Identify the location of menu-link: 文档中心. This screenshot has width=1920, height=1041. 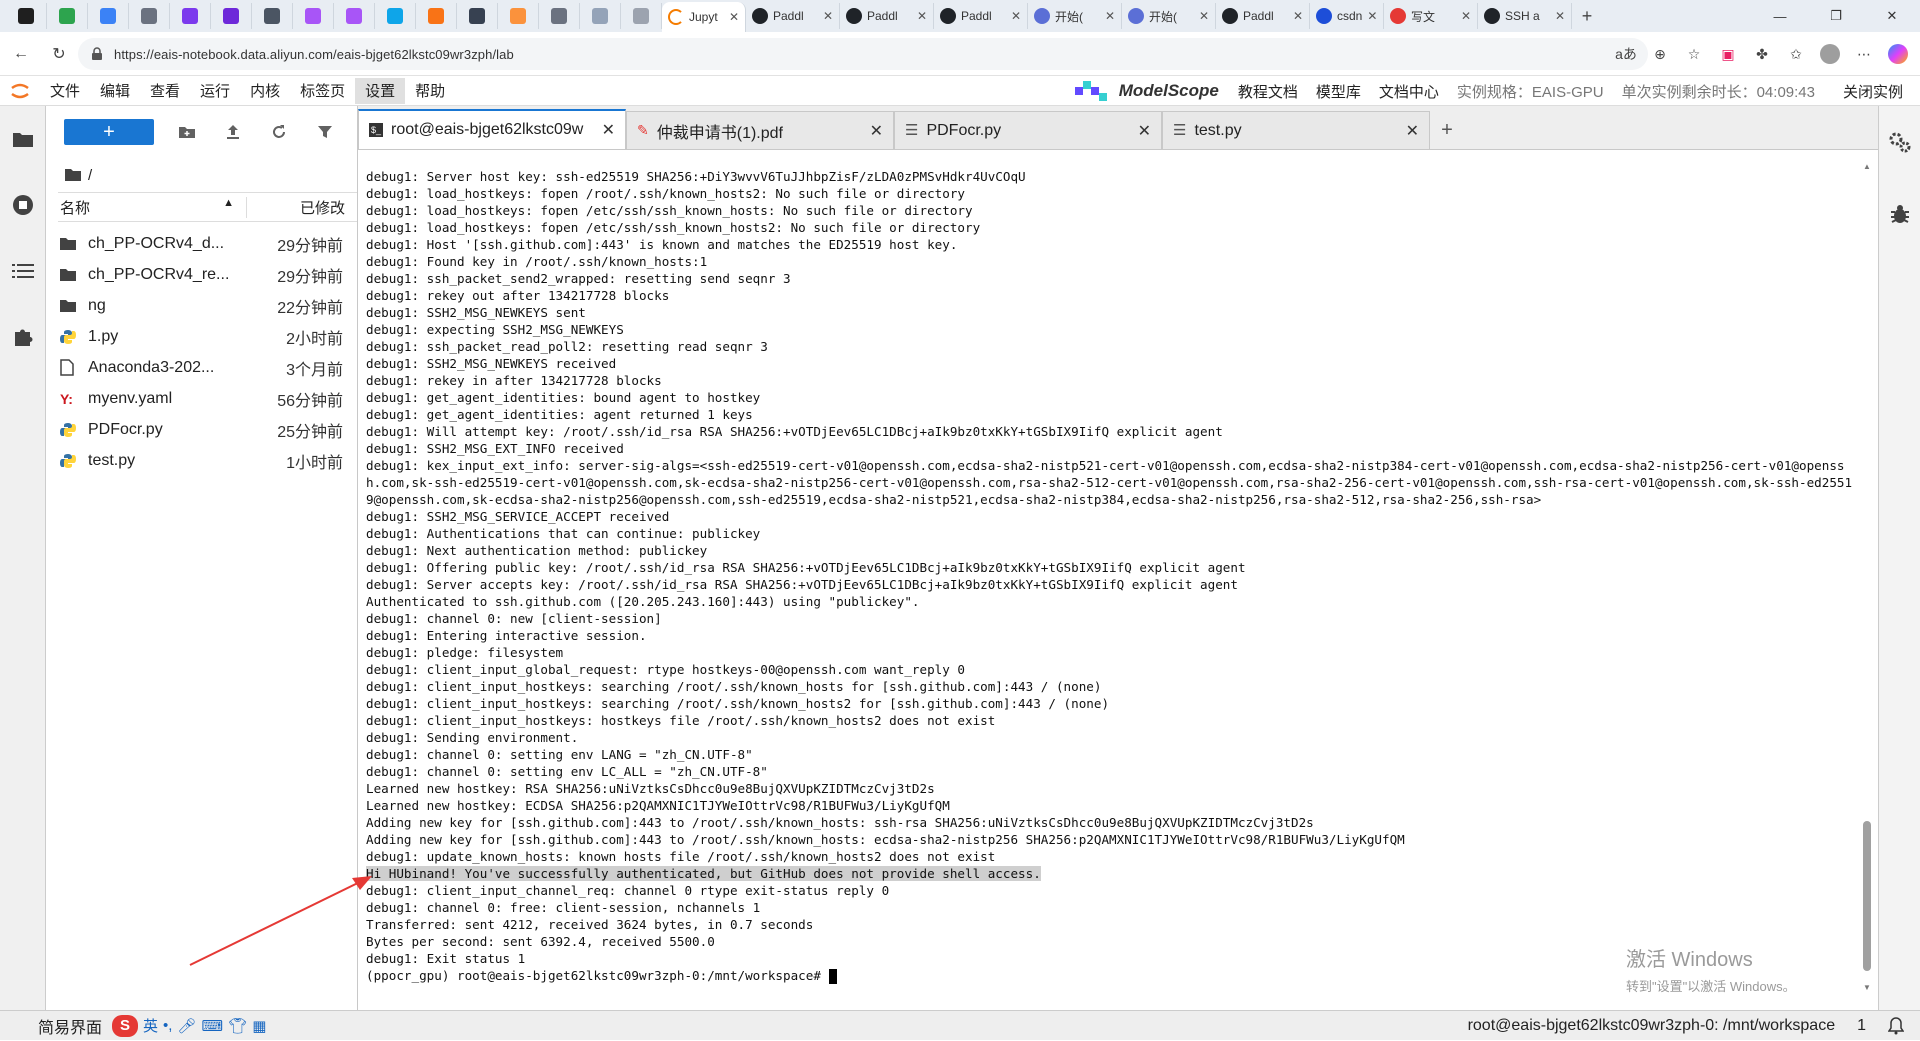
(1409, 91).